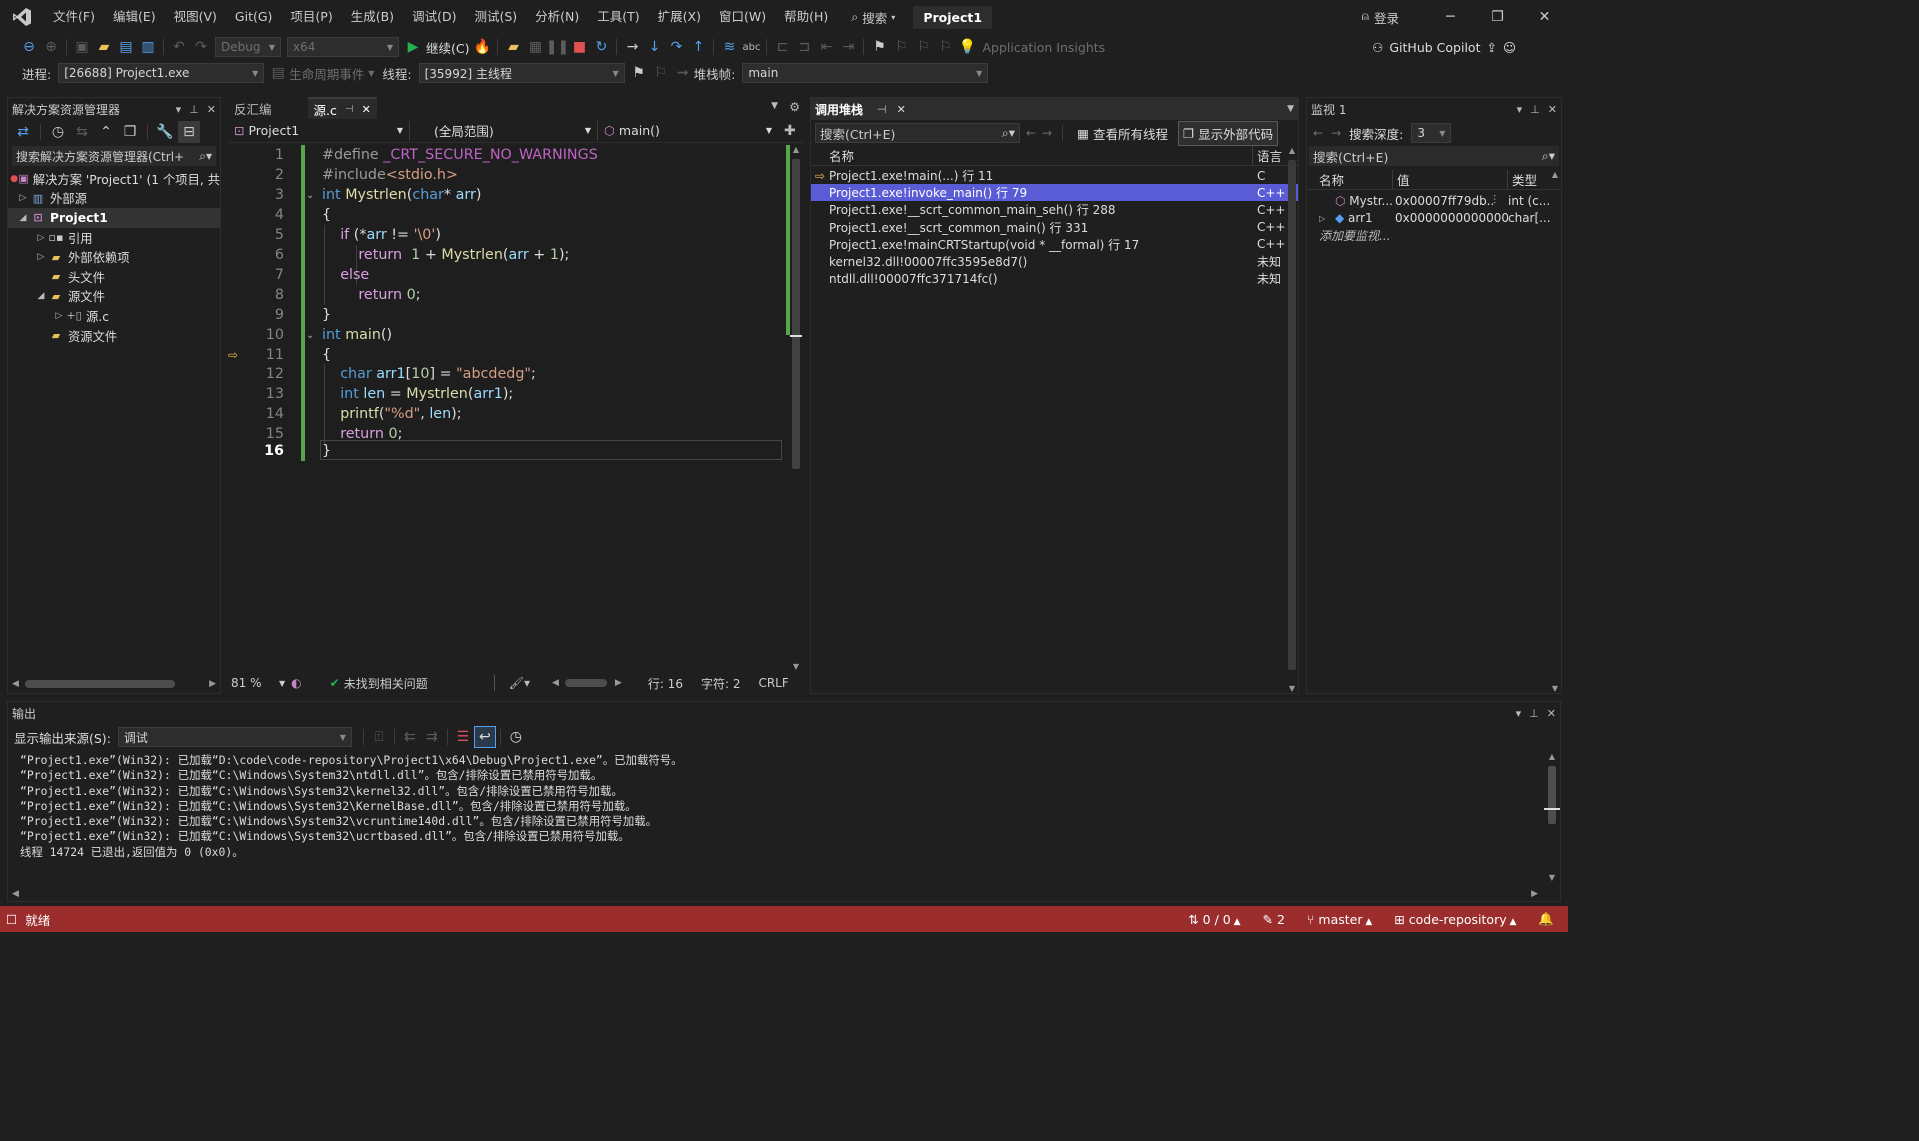 The image size is (1919, 1141). I want to click on sync-status: ⇅ 0 / 0 ▲, so click(1214, 919).